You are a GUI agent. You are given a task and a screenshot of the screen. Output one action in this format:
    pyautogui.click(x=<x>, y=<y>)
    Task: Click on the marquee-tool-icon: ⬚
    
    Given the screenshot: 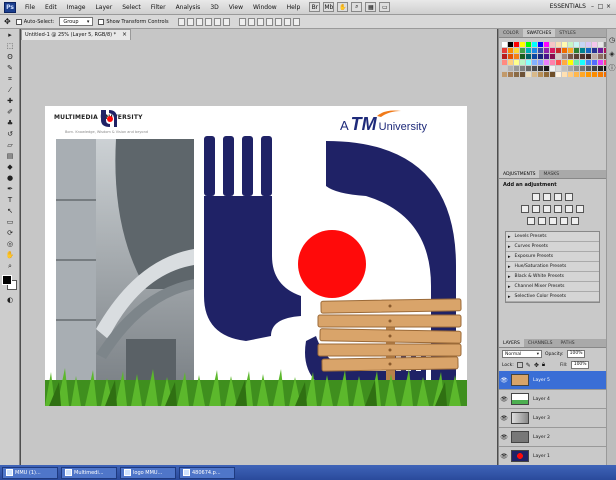 What is the action you would take?
    pyautogui.click(x=10, y=46)
    